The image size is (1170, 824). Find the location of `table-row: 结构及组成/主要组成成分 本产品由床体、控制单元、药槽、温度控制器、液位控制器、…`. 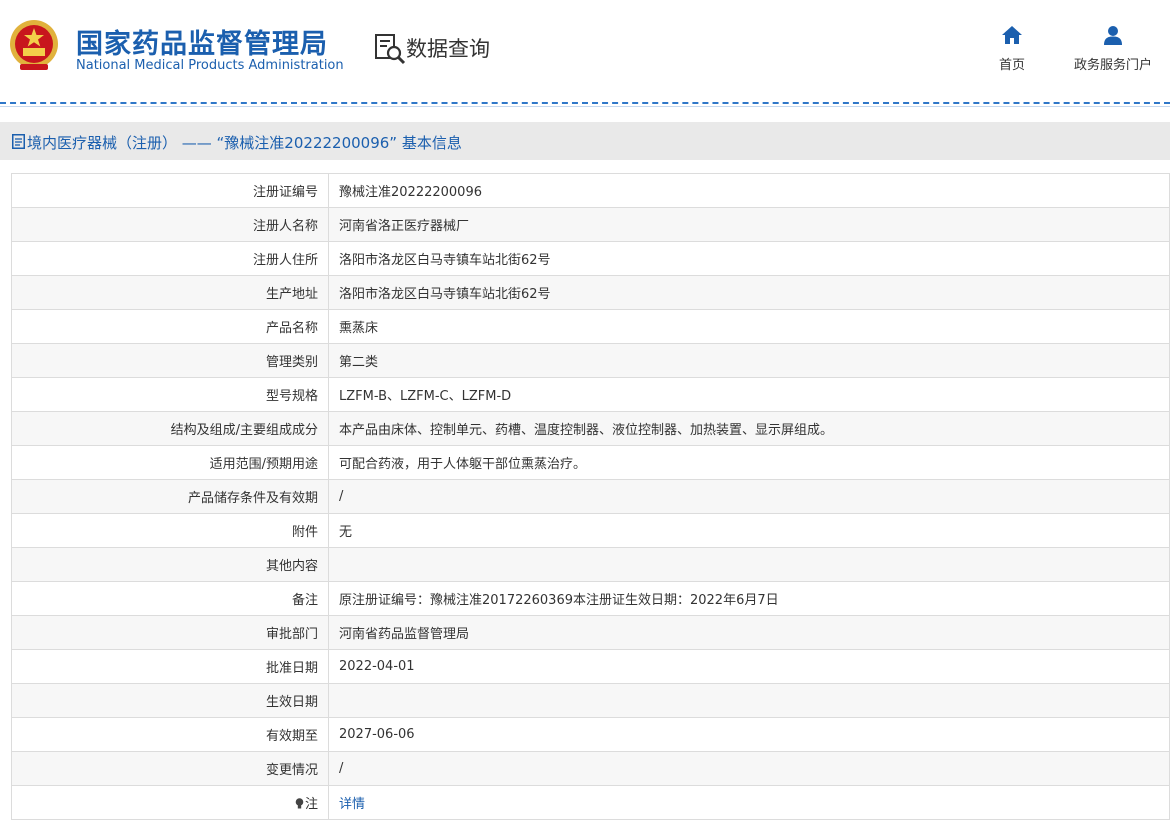

table-row: 结构及组成/主要组成成分 本产品由床体、控制单元、药槽、温度控制器、液位控制器、… is located at coordinates (590, 428).